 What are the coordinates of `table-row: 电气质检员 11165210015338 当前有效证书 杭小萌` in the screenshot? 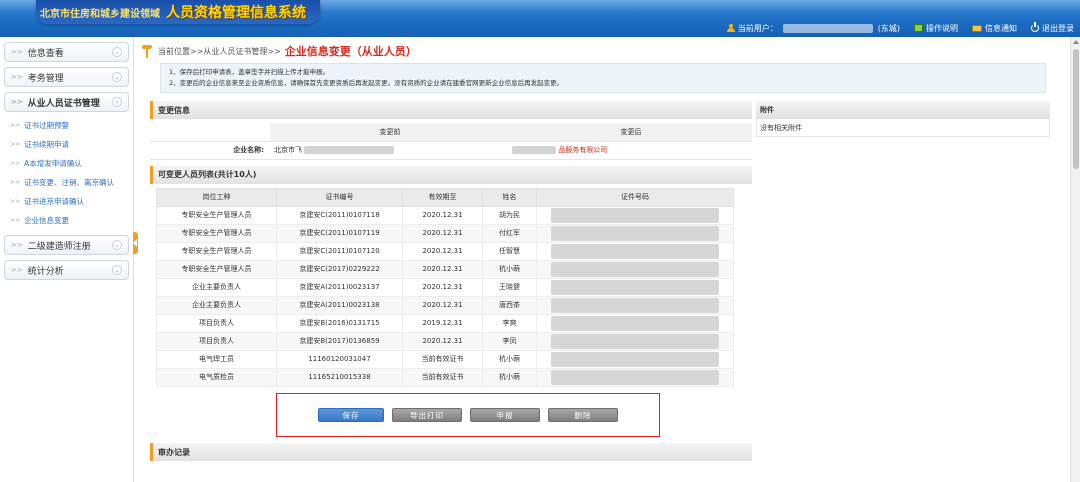 It's located at (445, 377).